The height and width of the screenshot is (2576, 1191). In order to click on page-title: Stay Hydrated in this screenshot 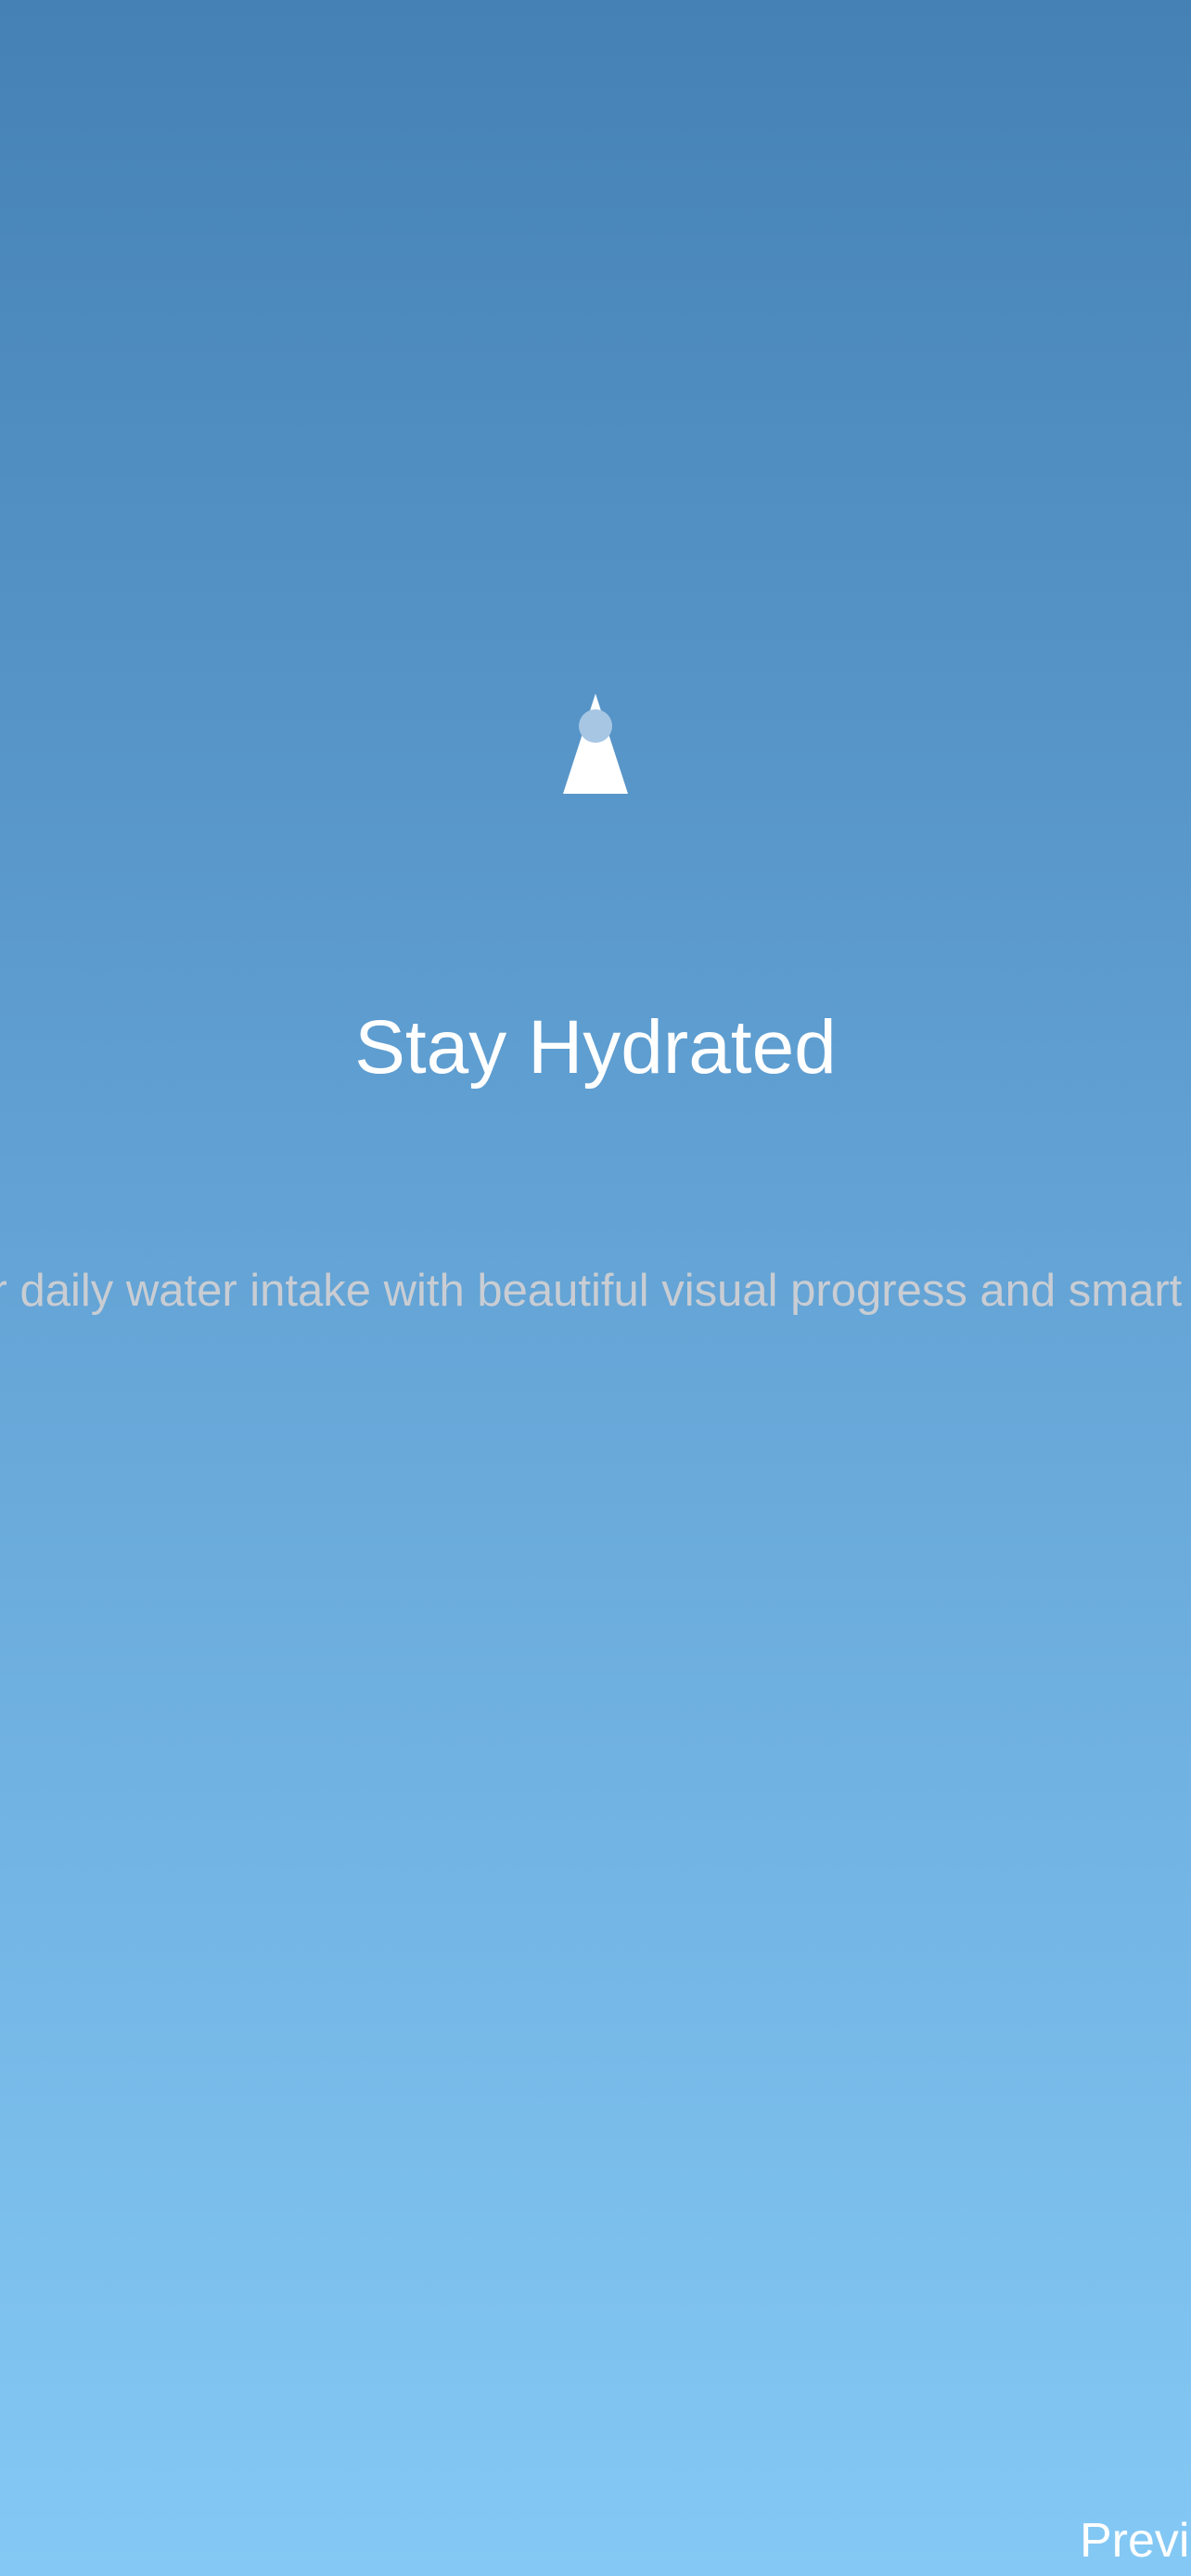, I will do `click(595, 1048)`.